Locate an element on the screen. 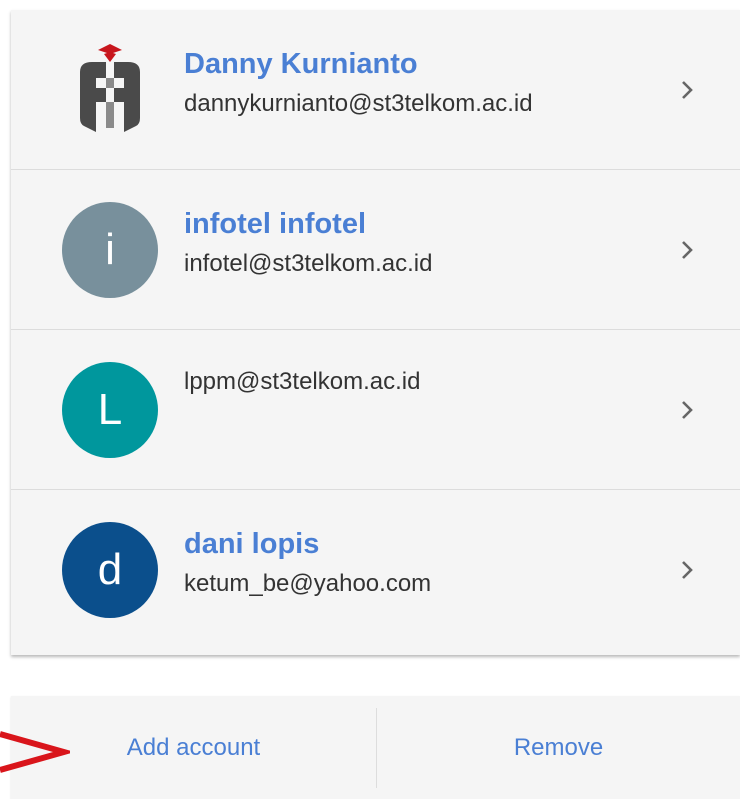 The height and width of the screenshot is (799, 740). st3telkom-logo-avatar is located at coordinates (110, 88).